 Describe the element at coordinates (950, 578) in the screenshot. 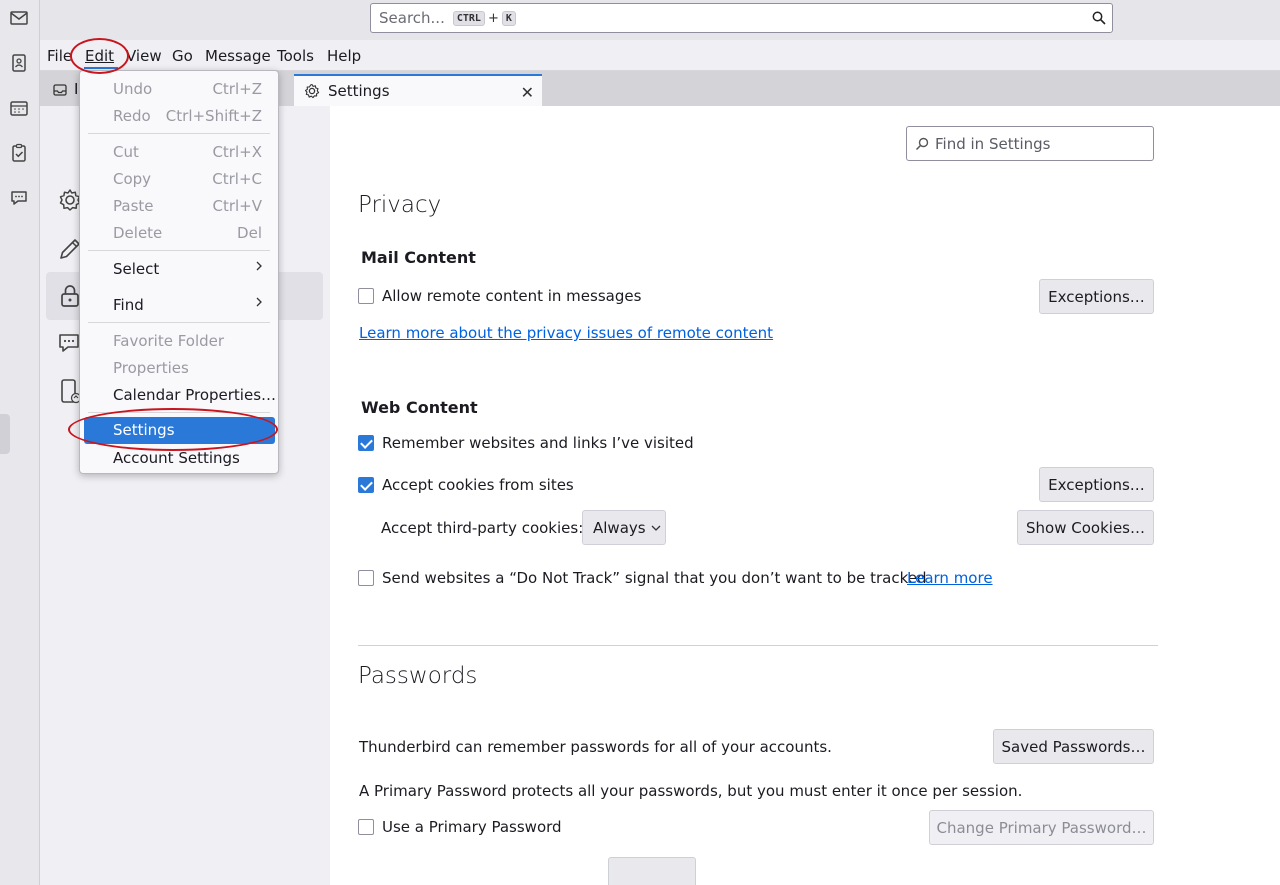

I see `do-not-track-learn-more-link: Learn more` at that location.